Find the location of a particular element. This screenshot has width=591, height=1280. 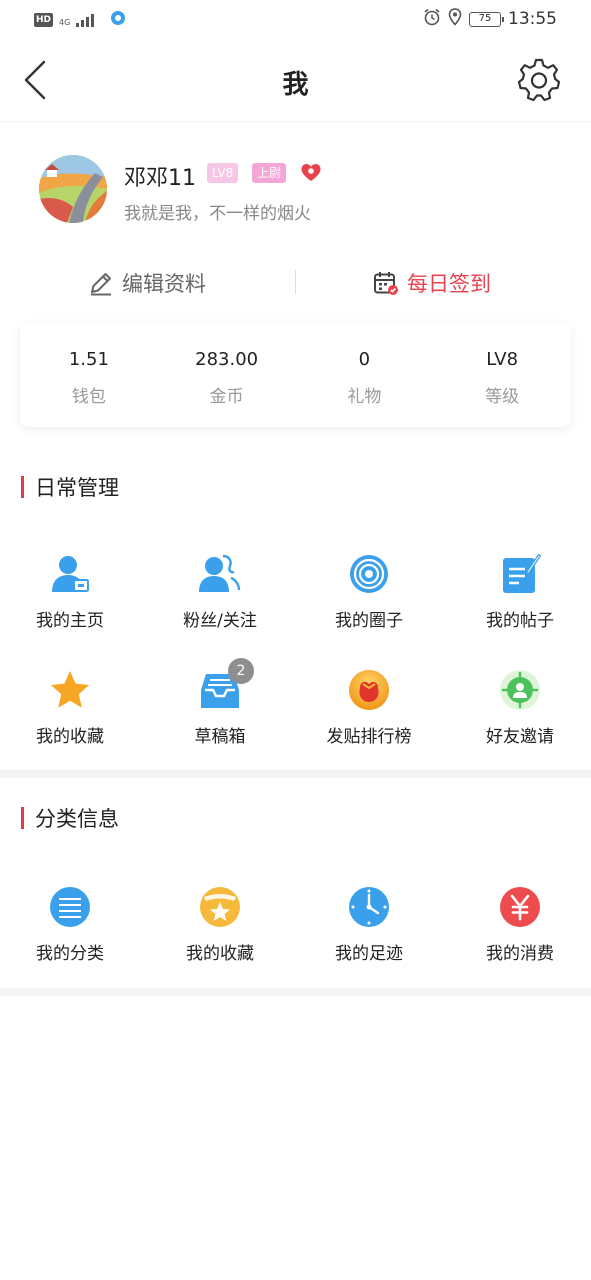

stat-level: LV8 等级 is located at coordinates (502, 375).